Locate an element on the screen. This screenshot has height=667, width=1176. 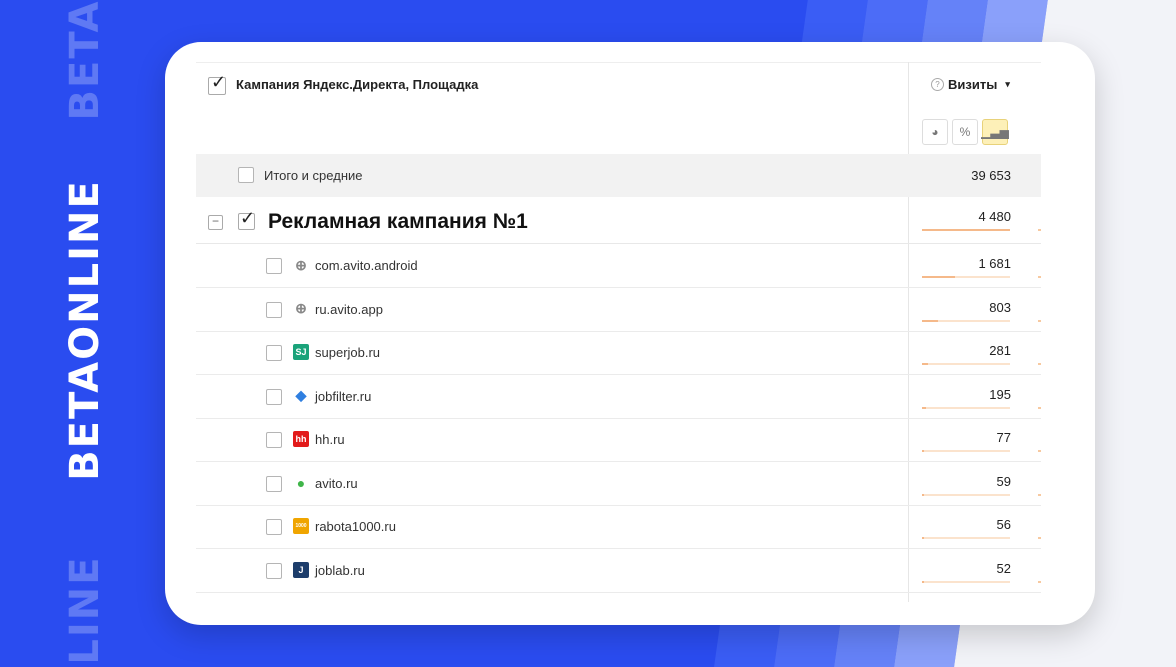
campaign-share-bar is located at coordinates (966, 230).